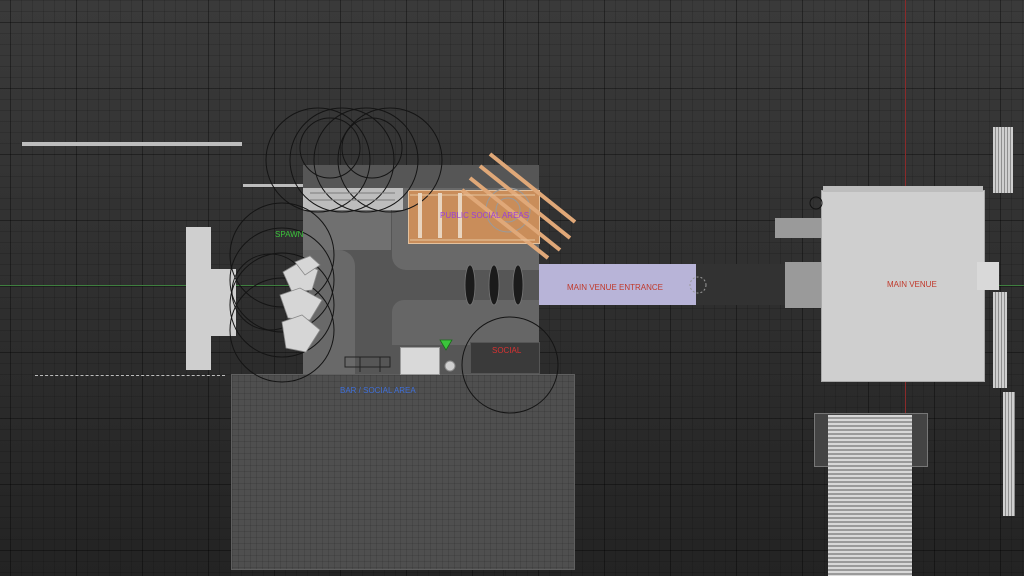 Image resolution: width=1024 pixels, height=576 pixels. I want to click on pergola-slat, so click(505, 224).